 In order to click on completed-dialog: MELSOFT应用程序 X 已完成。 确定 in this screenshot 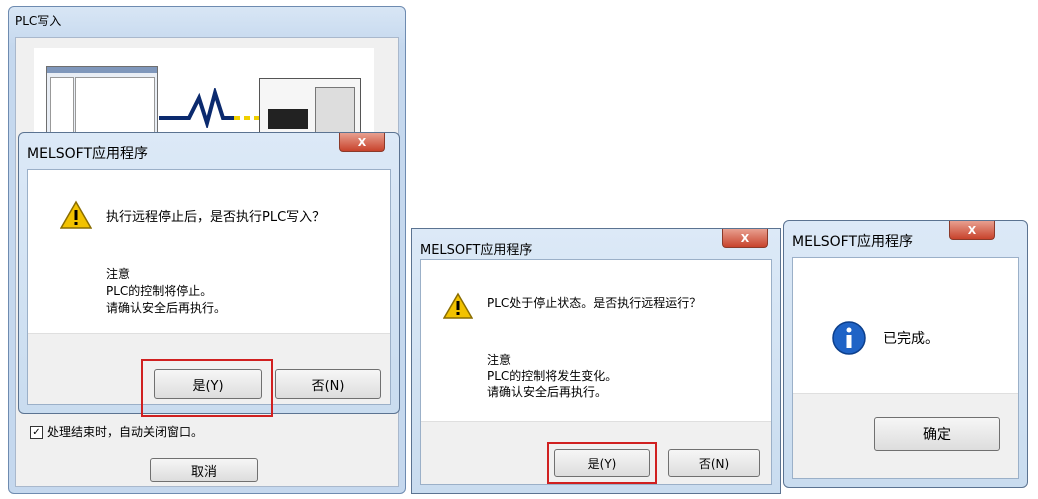, I will do `click(905, 354)`.